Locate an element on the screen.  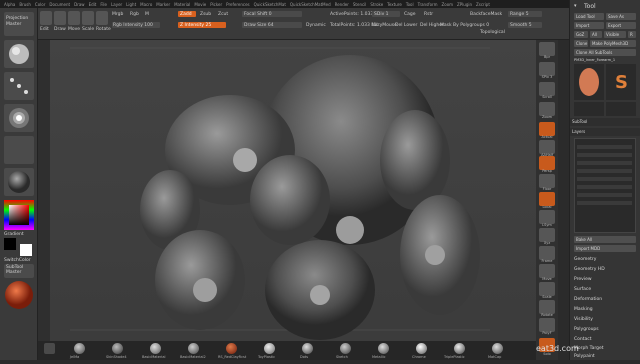
menu-item: Transform is located at coordinates (428, 4).